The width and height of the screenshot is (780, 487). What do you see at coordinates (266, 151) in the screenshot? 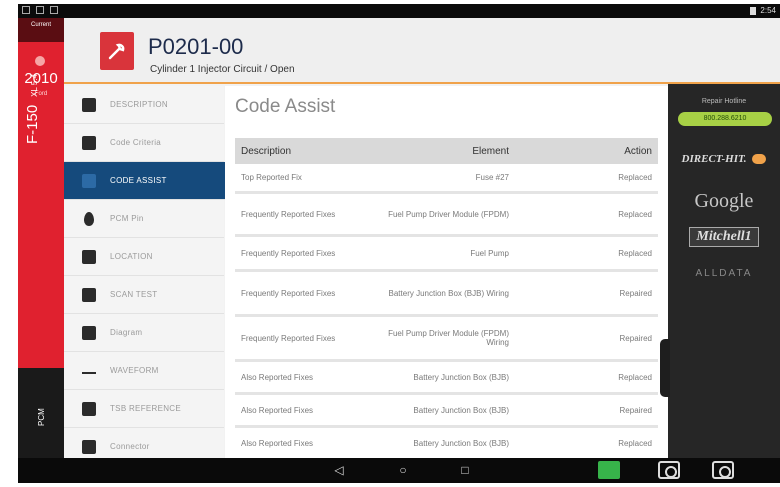
I see `column-header-description: Description` at bounding box center [266, 151].